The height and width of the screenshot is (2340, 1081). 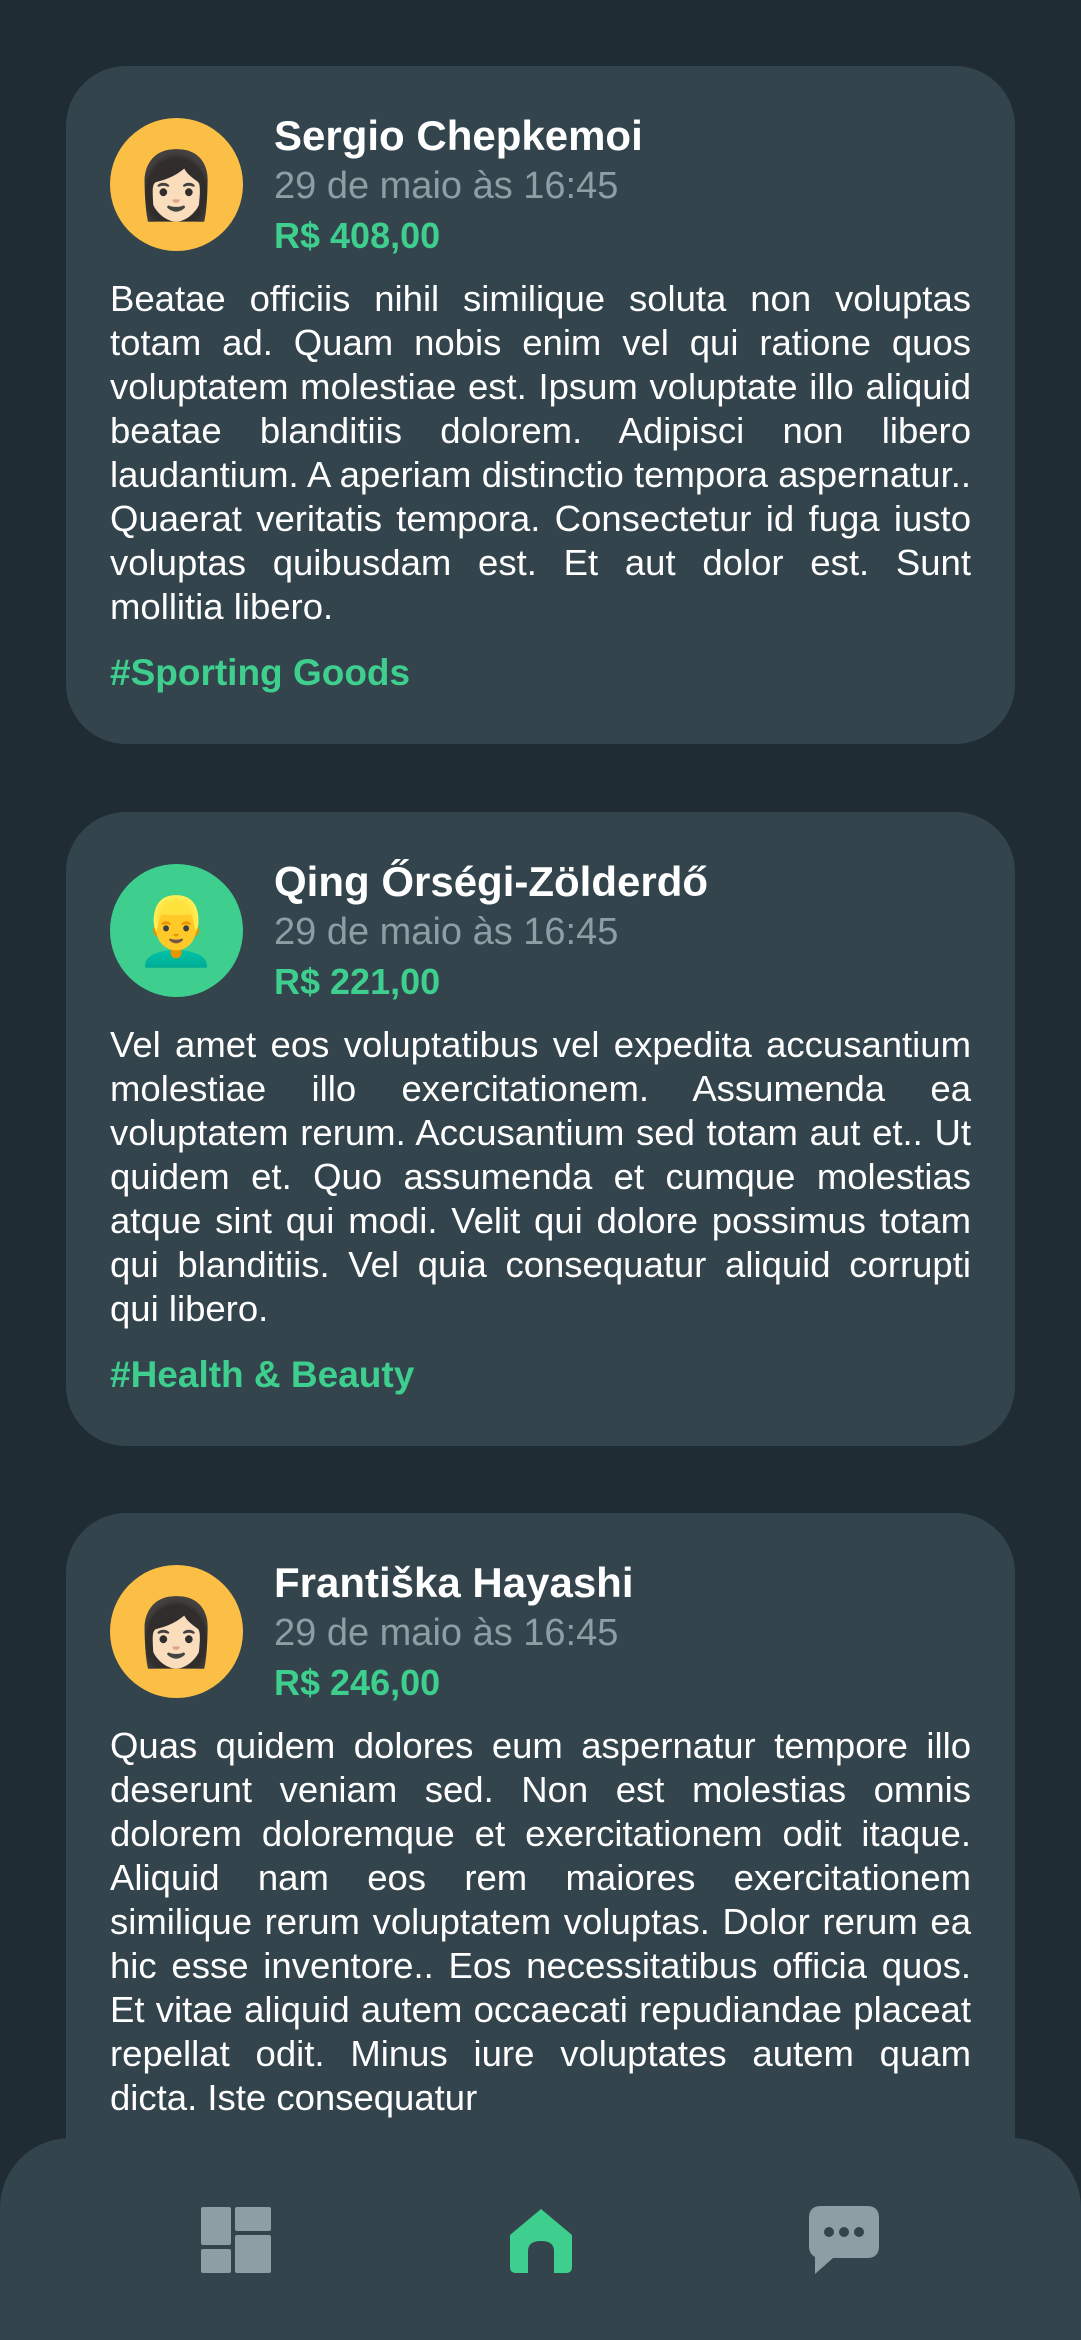 I want to click on avatar: 👱‍♂️, so click(x=176, y=930).